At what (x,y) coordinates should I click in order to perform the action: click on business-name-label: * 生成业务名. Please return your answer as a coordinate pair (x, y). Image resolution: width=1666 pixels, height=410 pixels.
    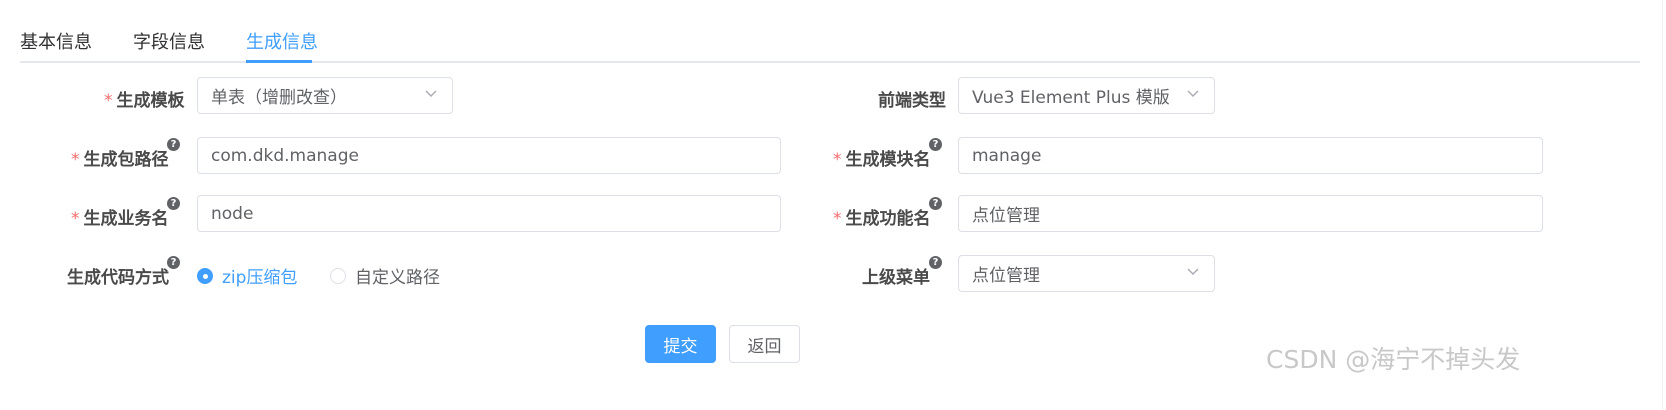
    Looking at the image, I should click on (120, 219).